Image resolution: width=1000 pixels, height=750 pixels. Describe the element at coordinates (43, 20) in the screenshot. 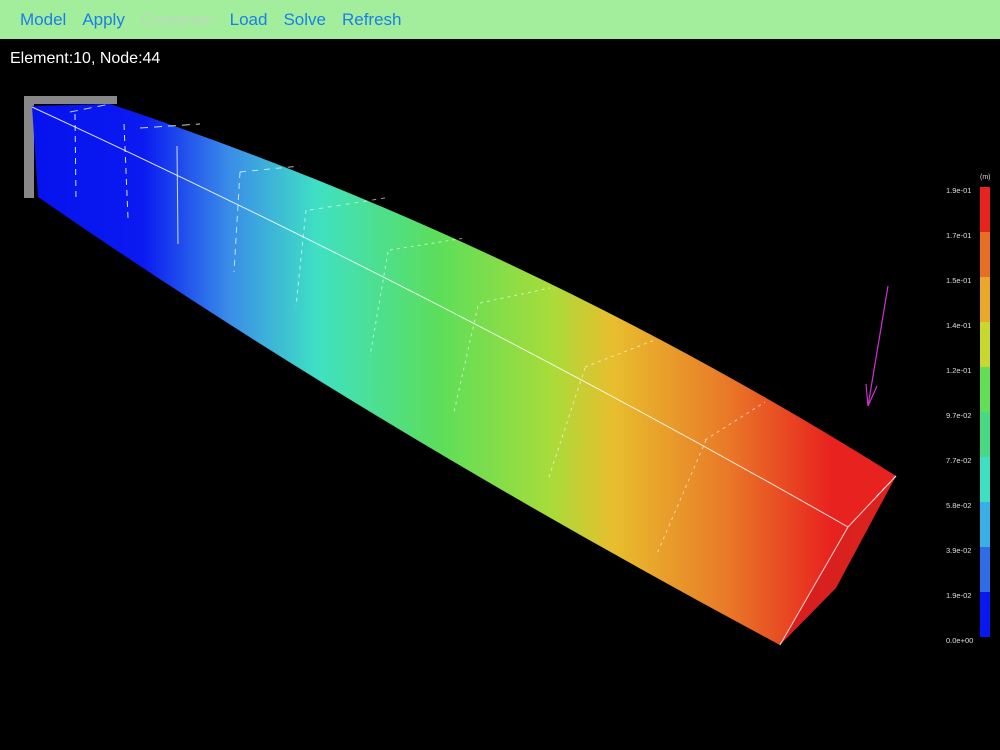

I see `model-button: Model` at that location.